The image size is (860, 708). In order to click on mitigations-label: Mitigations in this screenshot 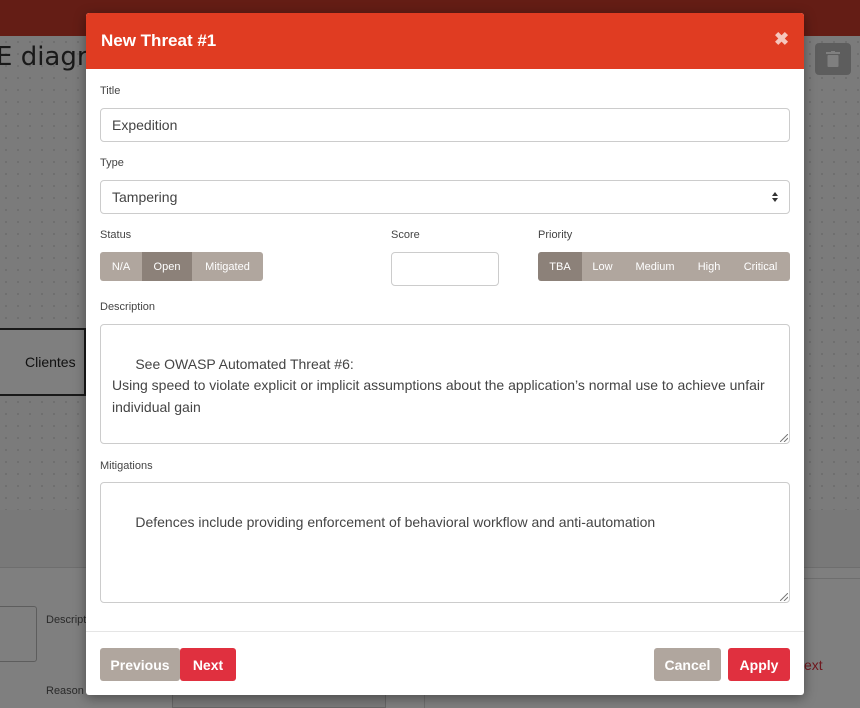, I will do `click(126, 466)`.